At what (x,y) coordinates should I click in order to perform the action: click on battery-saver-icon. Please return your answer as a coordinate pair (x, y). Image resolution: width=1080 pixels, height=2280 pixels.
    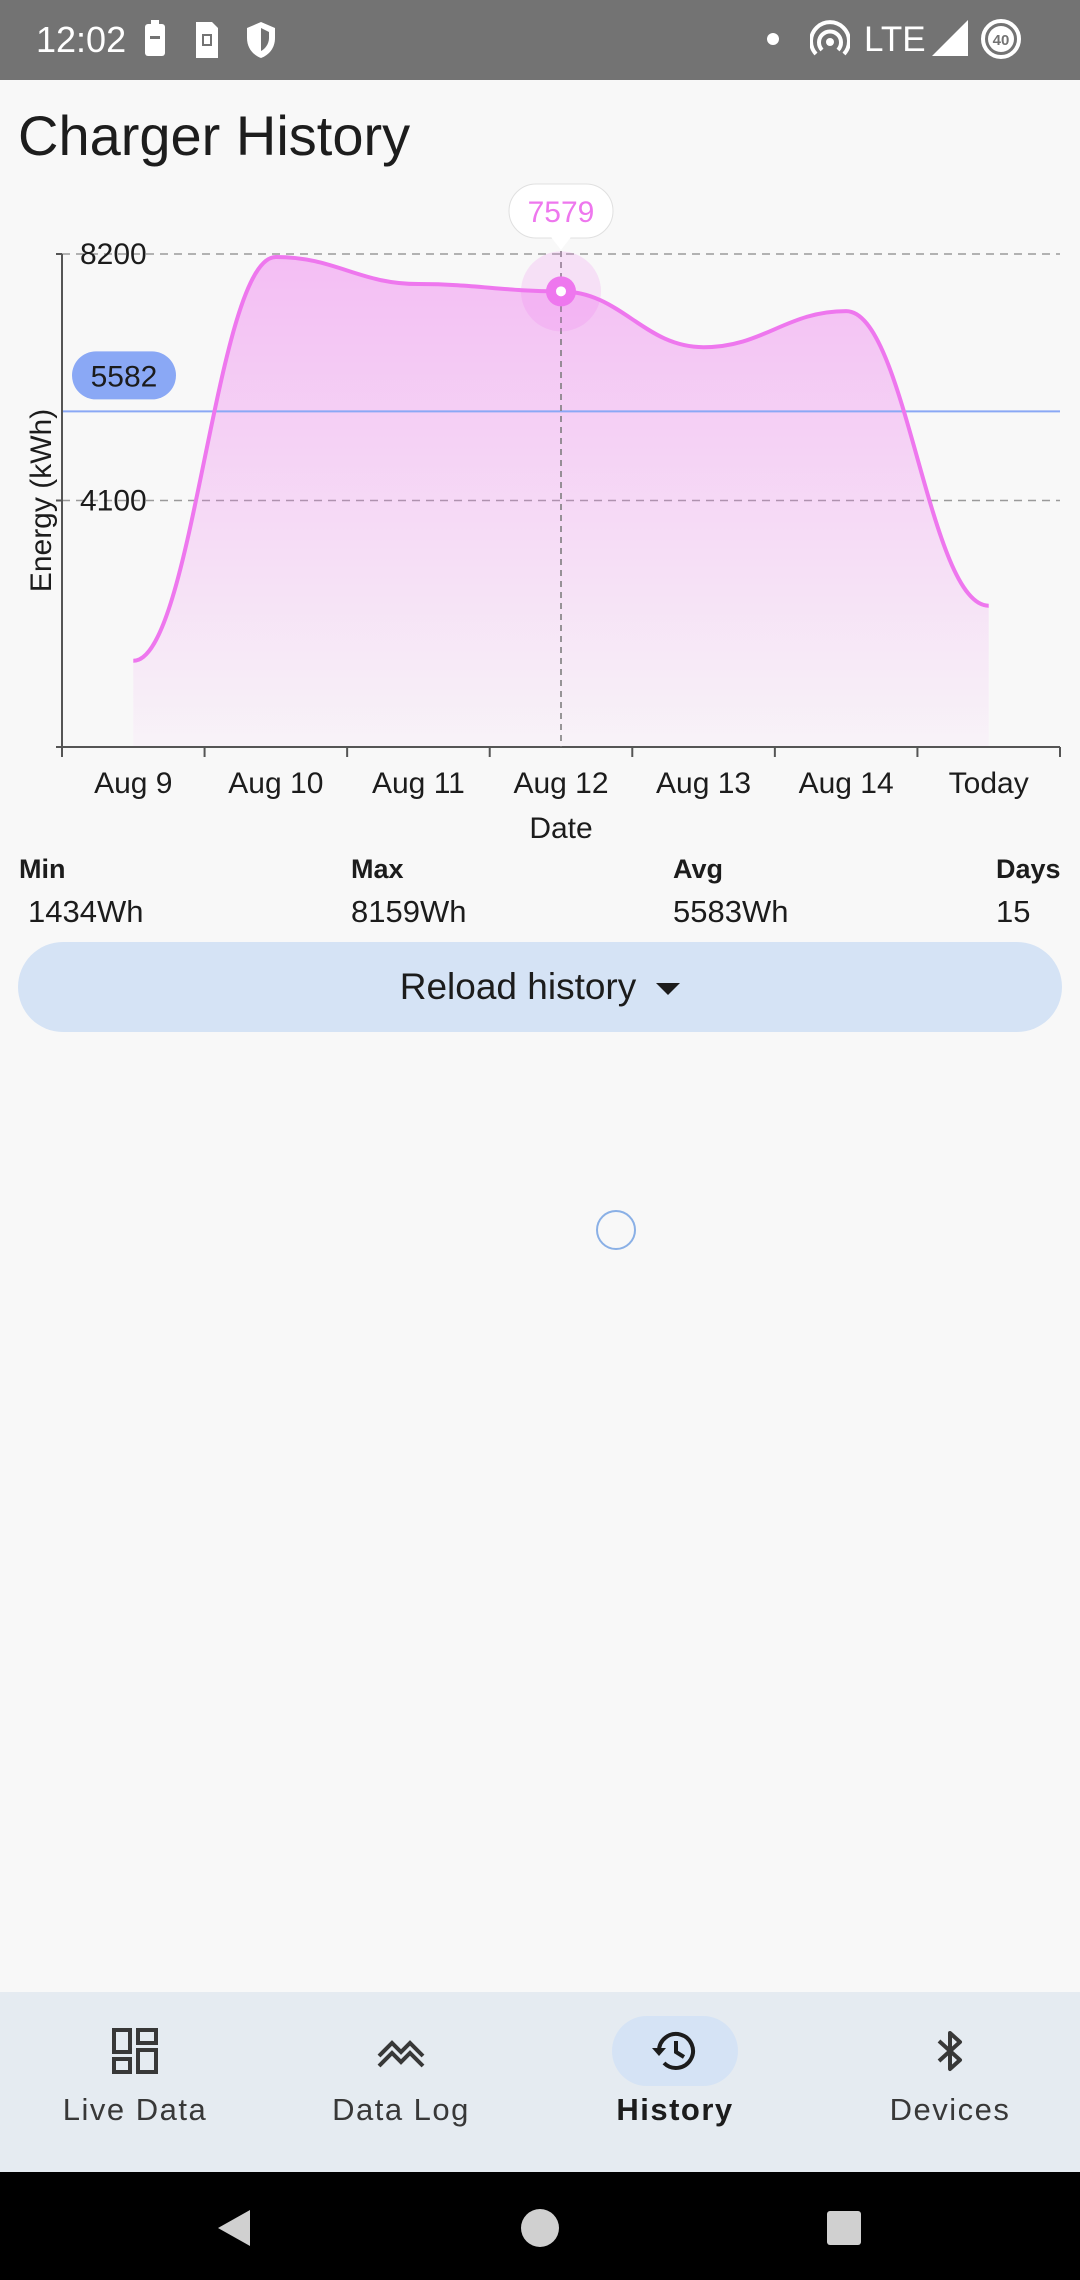
    Looking at the image, I should click on (155, 38).